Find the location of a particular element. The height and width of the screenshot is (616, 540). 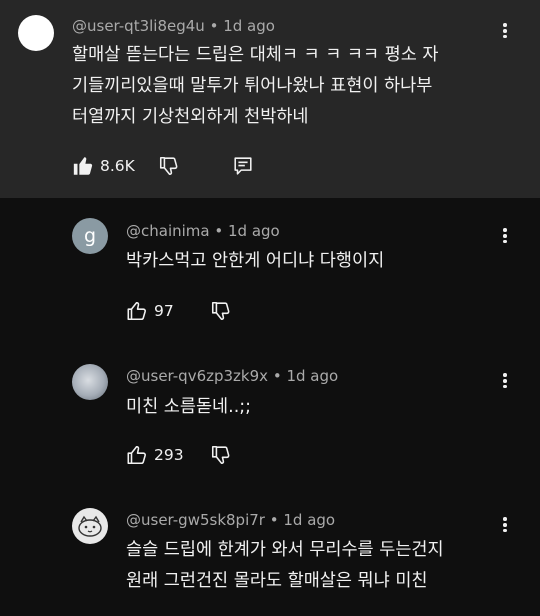

comment-meta: @chainima • 1d ago is located at coordinates (203, 231).